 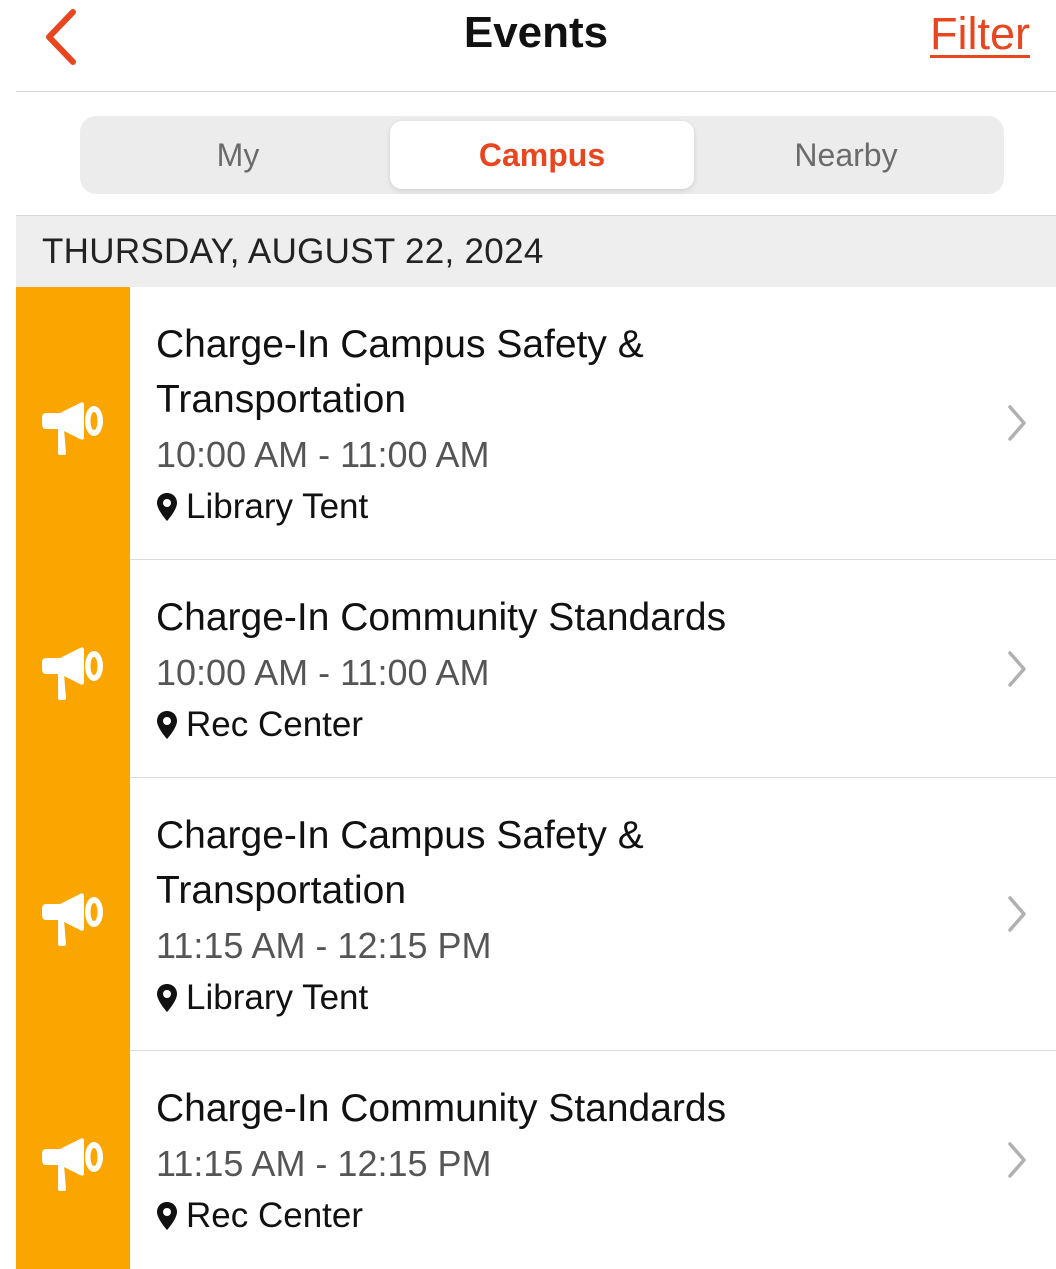 What do you see at coordinates (536, 32) in the screenshot?
I see `page-title: Events` at bounding box center [536, 32].